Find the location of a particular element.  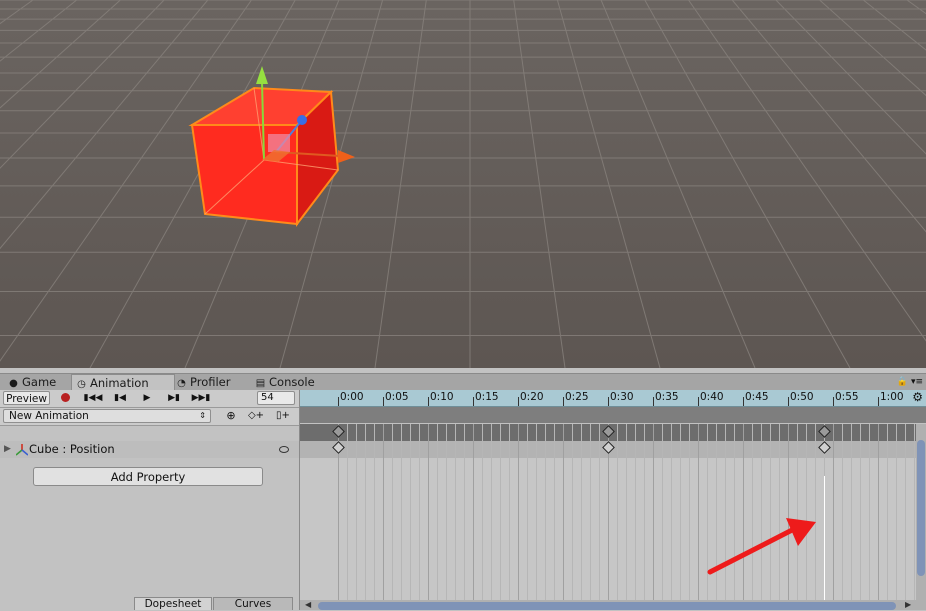

vertical-scroll-thumb is located at coordinates (921, 508).